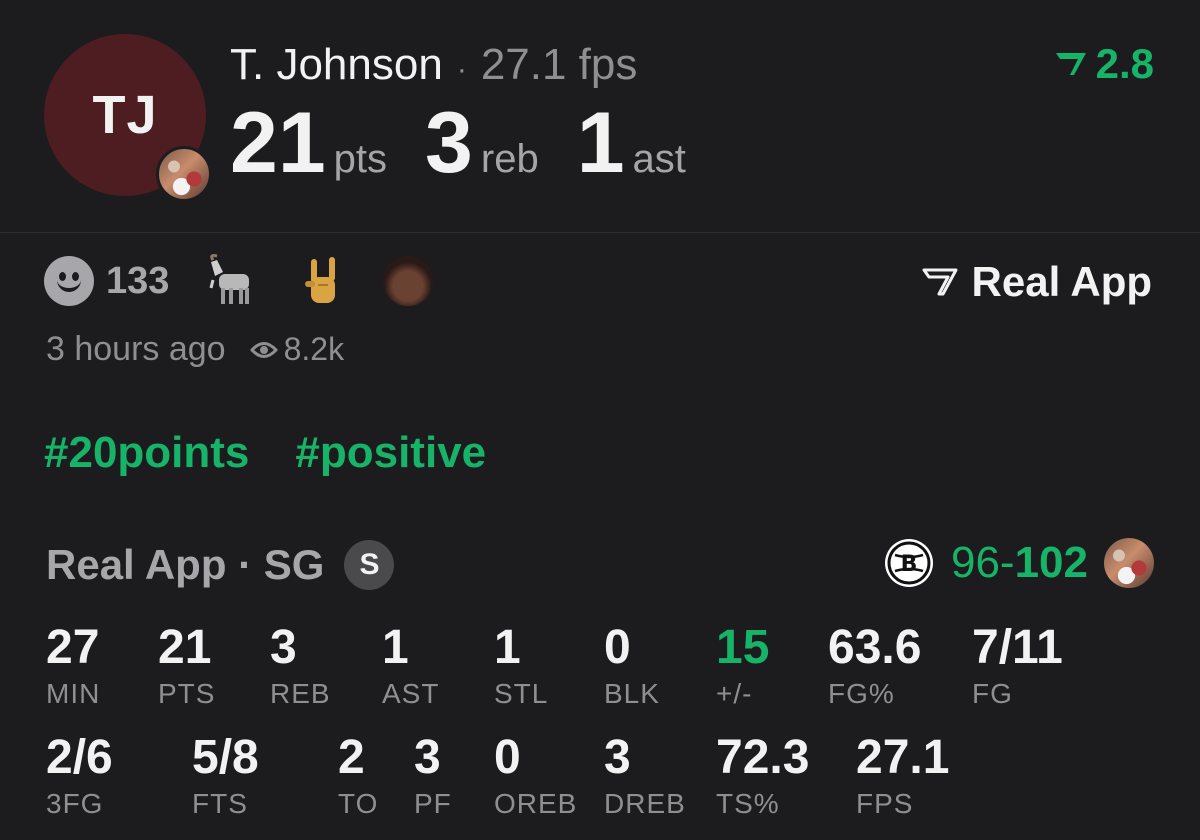 The height and width of the screenshot is (840, 1200). I want to click on brand-label: Real App, so click(1061, 281).